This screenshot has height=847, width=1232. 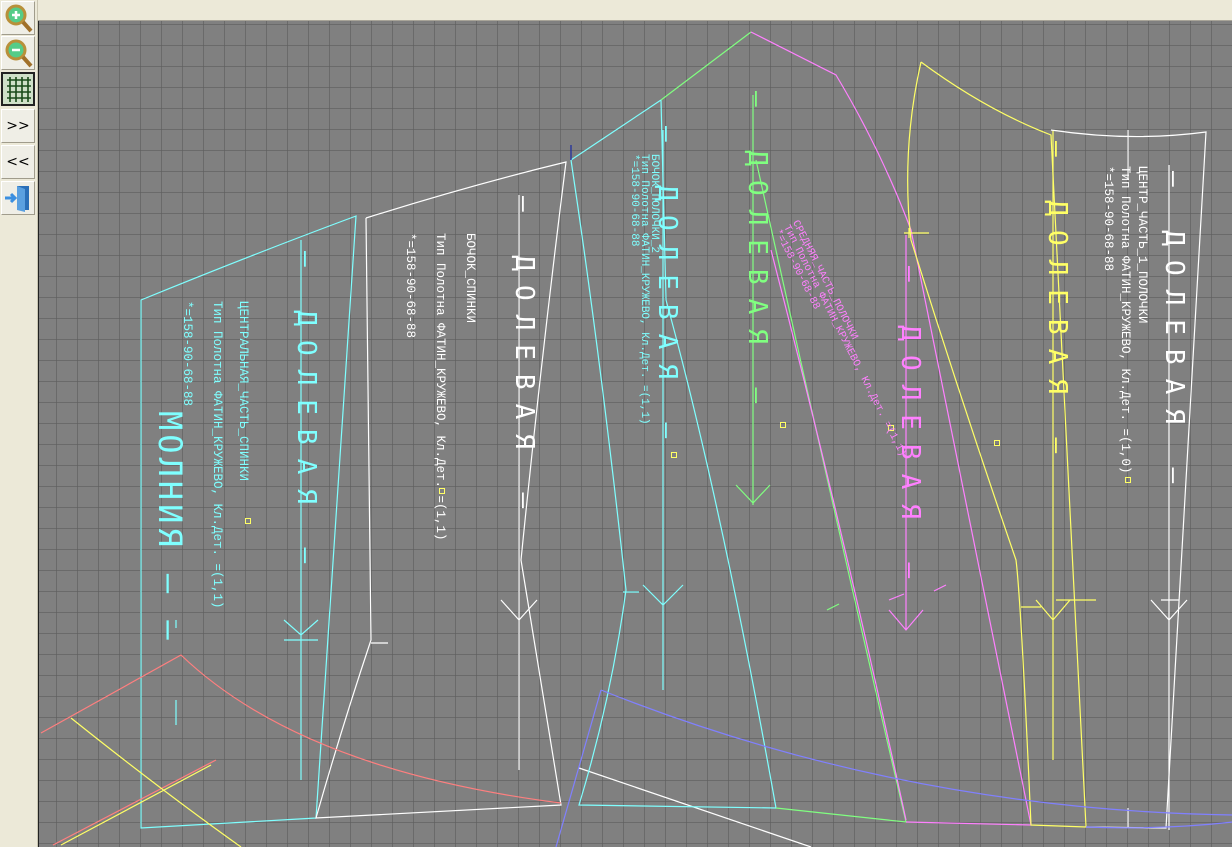 I want to click on zoom-out-button, so click(x=18, y=53).